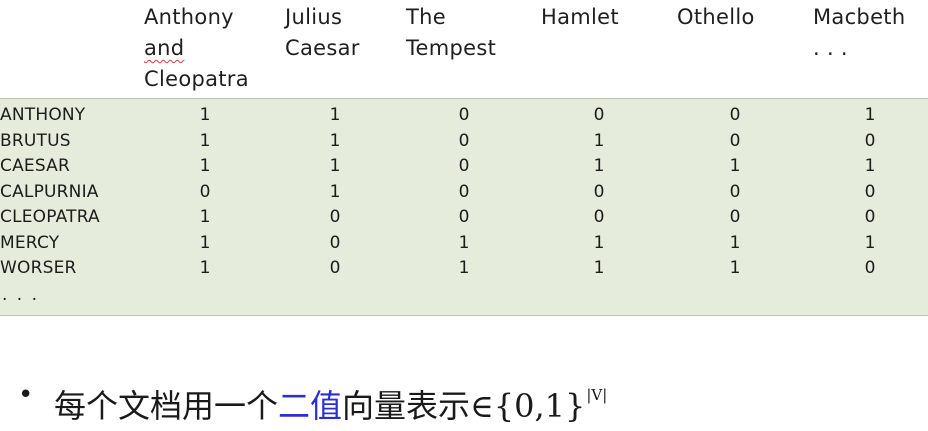 The height and width of the screenshot is (431, 928). I want to click on bullet-superscript: |V|, so click(597, 395).